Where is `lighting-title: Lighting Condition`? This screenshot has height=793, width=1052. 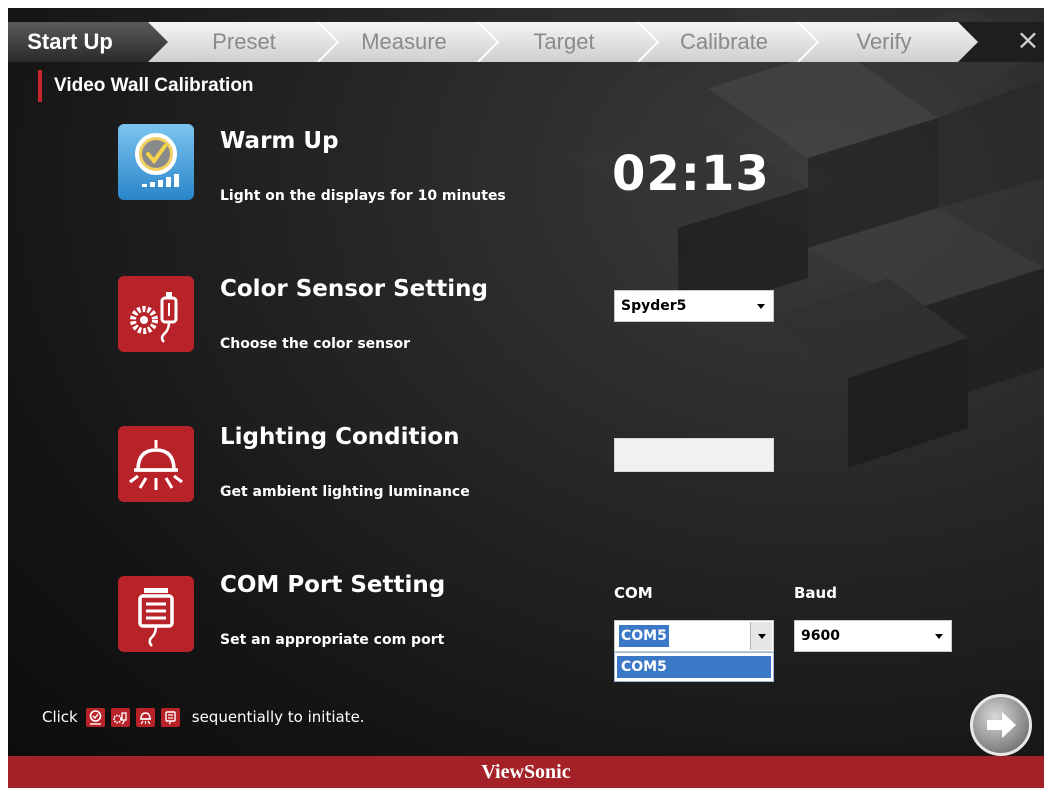
lighting-title: Lighting Condition is located at coordinates (340, 437).